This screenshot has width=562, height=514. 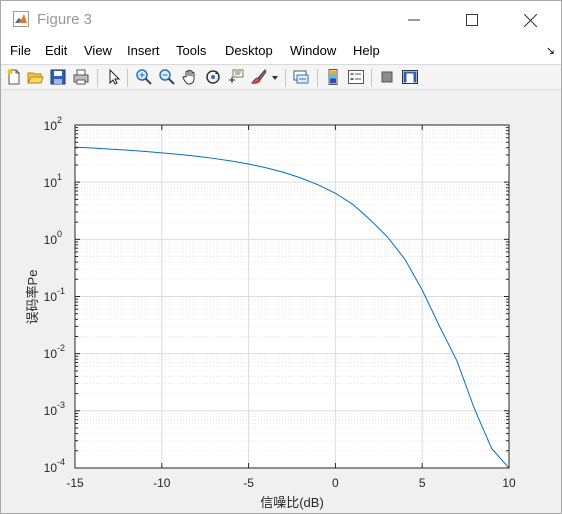 I want to click on insert-colorbar-icon, so click(x=333, y=77).